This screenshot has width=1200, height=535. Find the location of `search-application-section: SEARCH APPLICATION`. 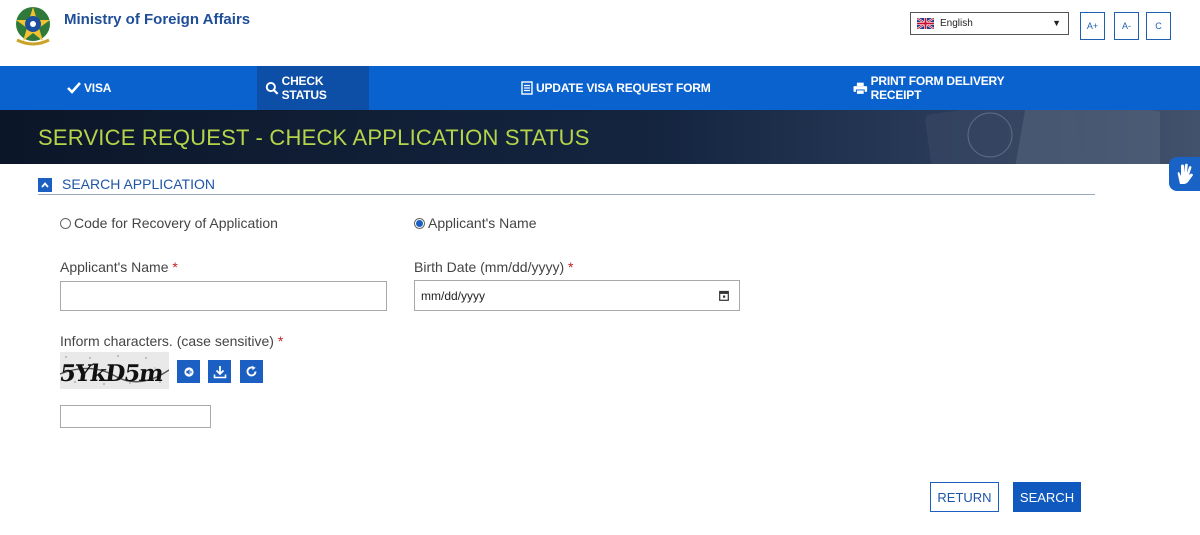

search-application-section: SEARCH APPLICATION is located at coordinates (566, 185).